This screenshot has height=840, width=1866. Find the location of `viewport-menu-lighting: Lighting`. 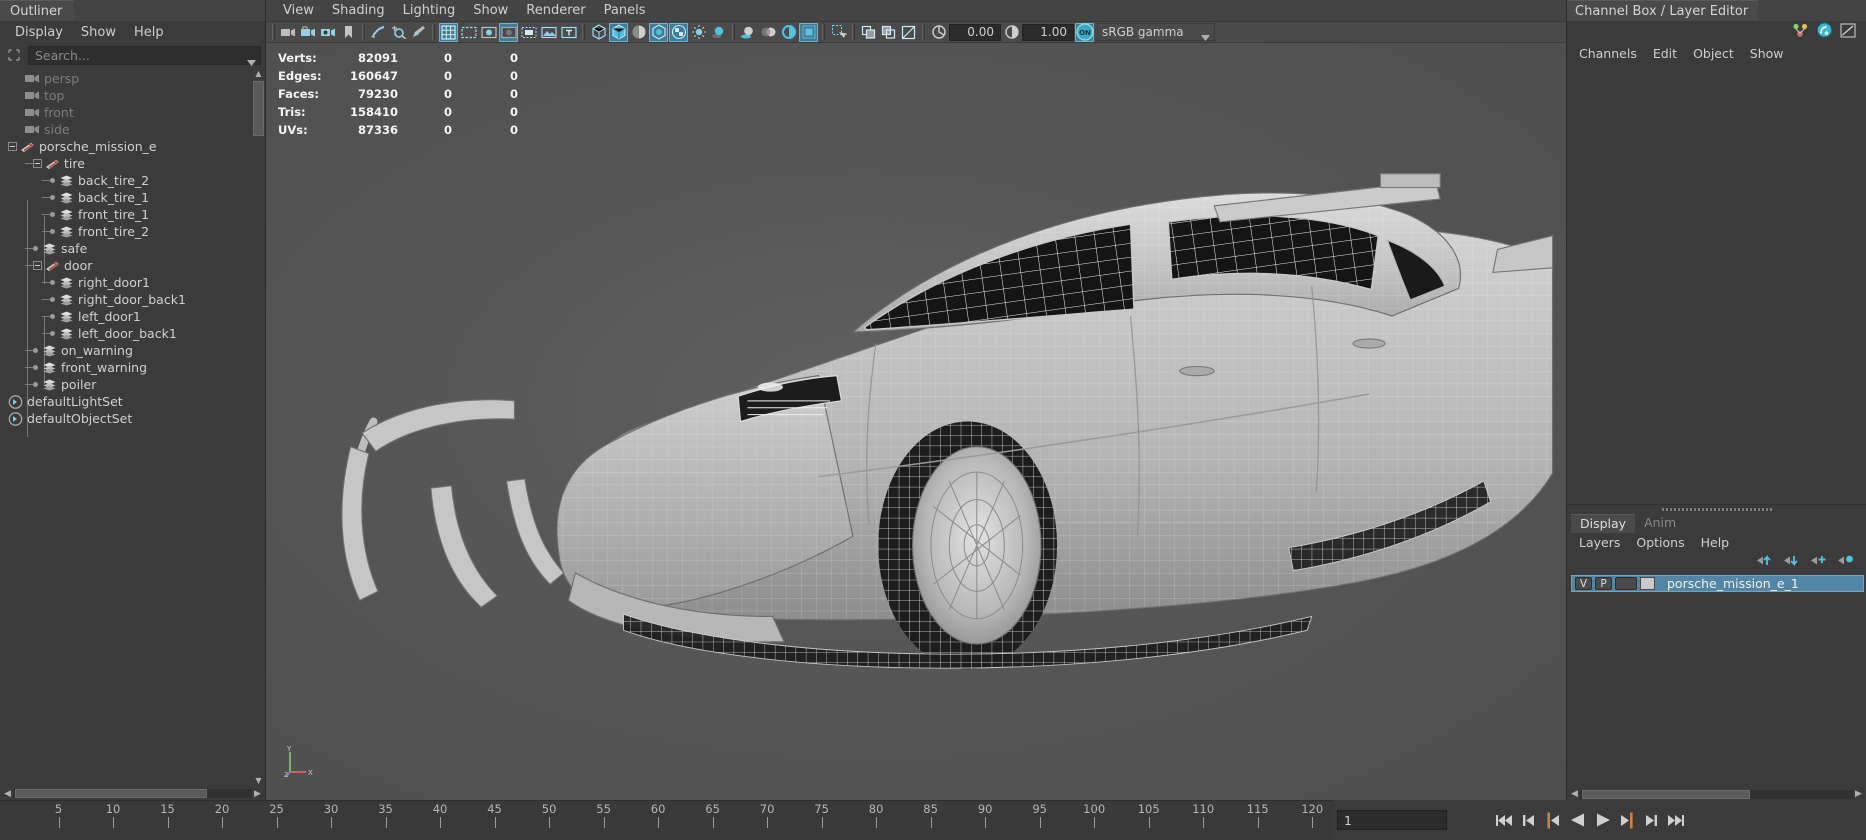

viewport-menu-lighting: Lighting is located at coordinates (429, 10).